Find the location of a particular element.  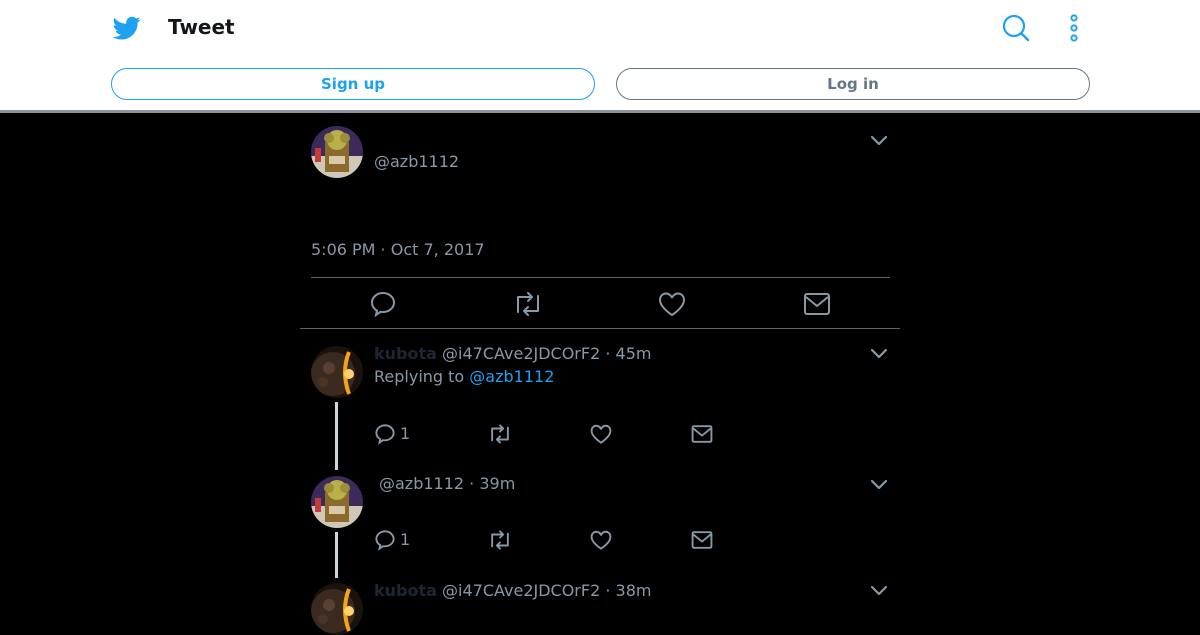

reply-header: kubota @i47CAve2JDCOrF2 · 38m is located at coordinates (512, 590).